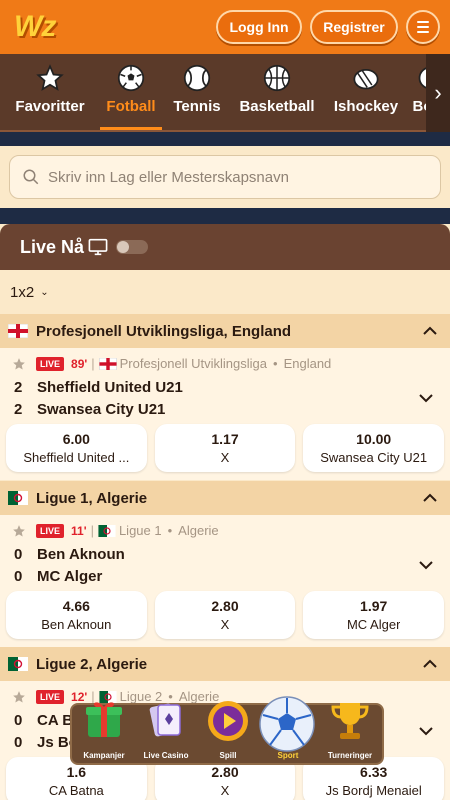  What do you see at coordinates (423, 27) in the screenshot?
I see `hamburger-menu-icon` at bounding box center [423, 27].